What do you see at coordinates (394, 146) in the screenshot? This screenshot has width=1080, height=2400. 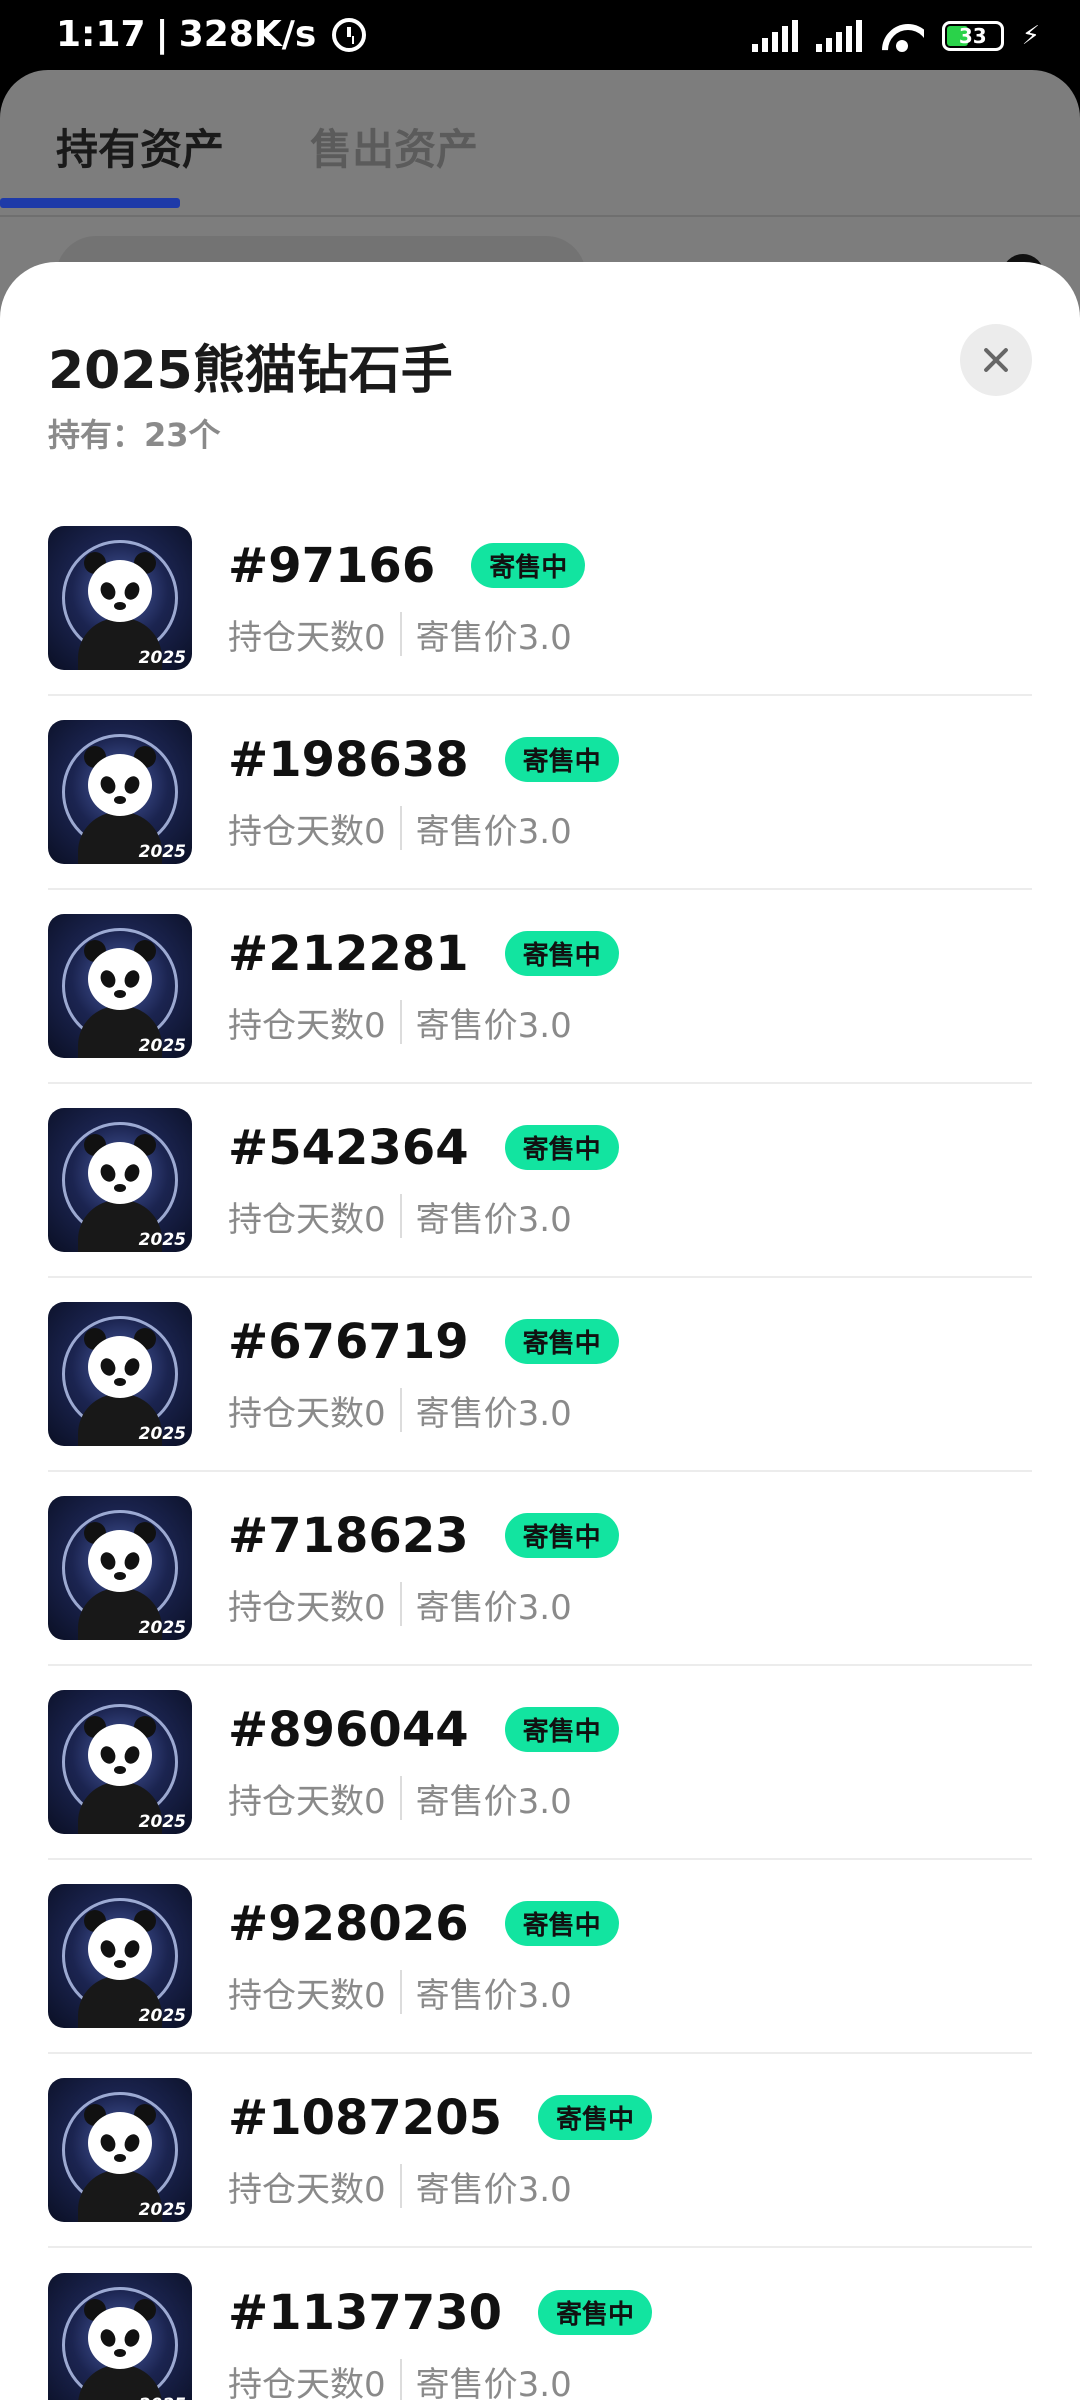 I see `tab-sold-assets: 售出资产` at bounding box center [394, 146].